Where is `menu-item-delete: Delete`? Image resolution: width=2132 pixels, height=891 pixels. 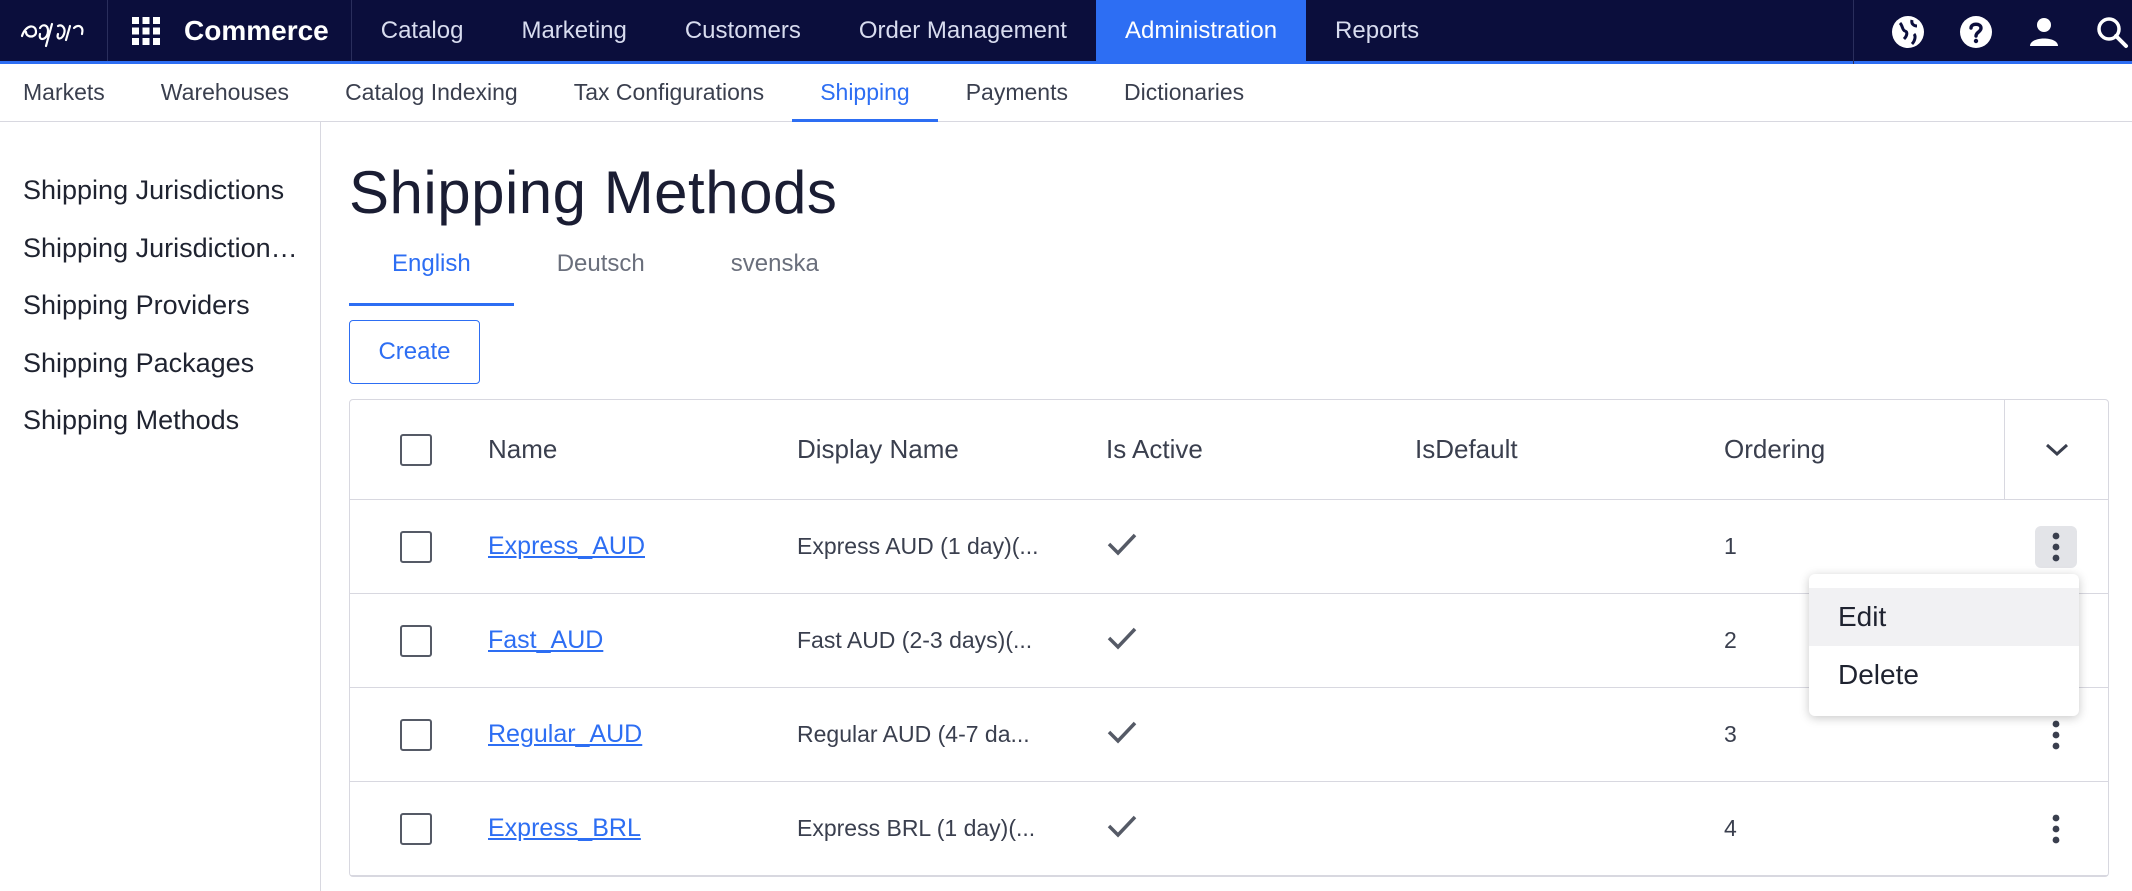 menu-item-delete: Delete is located at coordinates (1944, 675).